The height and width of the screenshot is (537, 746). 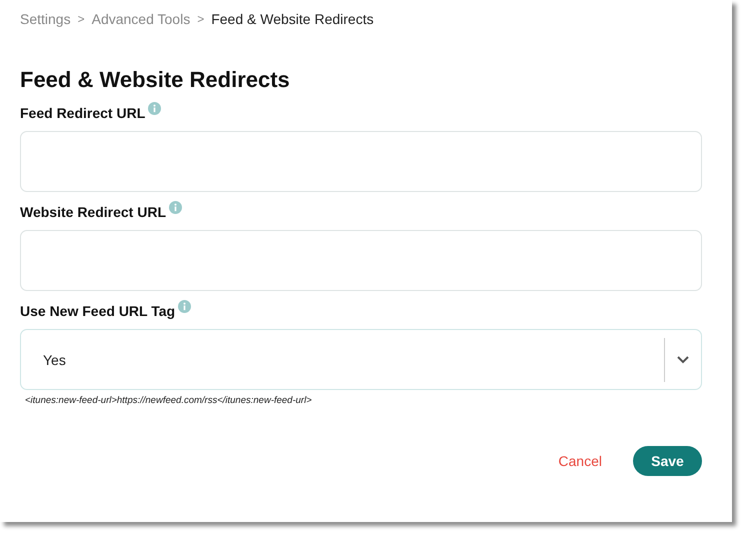 What do you see at coordinates (93, 212) in the screenshot?
I see `field-label: Website Redirect URL` at bounding box center [93, 212].